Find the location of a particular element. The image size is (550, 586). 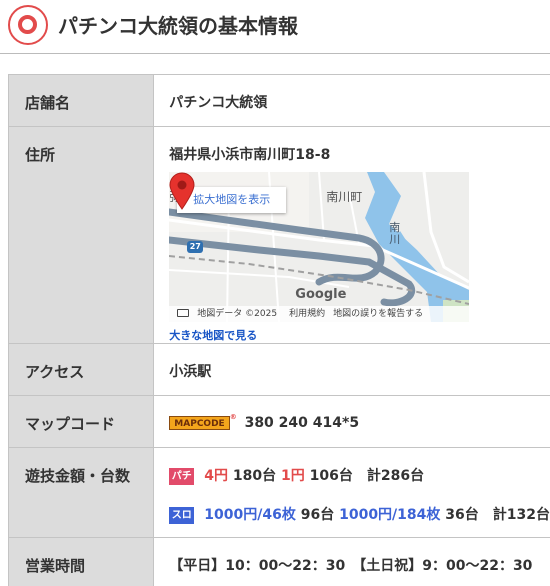

slot-count-2: 36台 is located at coordinates (462, 515).